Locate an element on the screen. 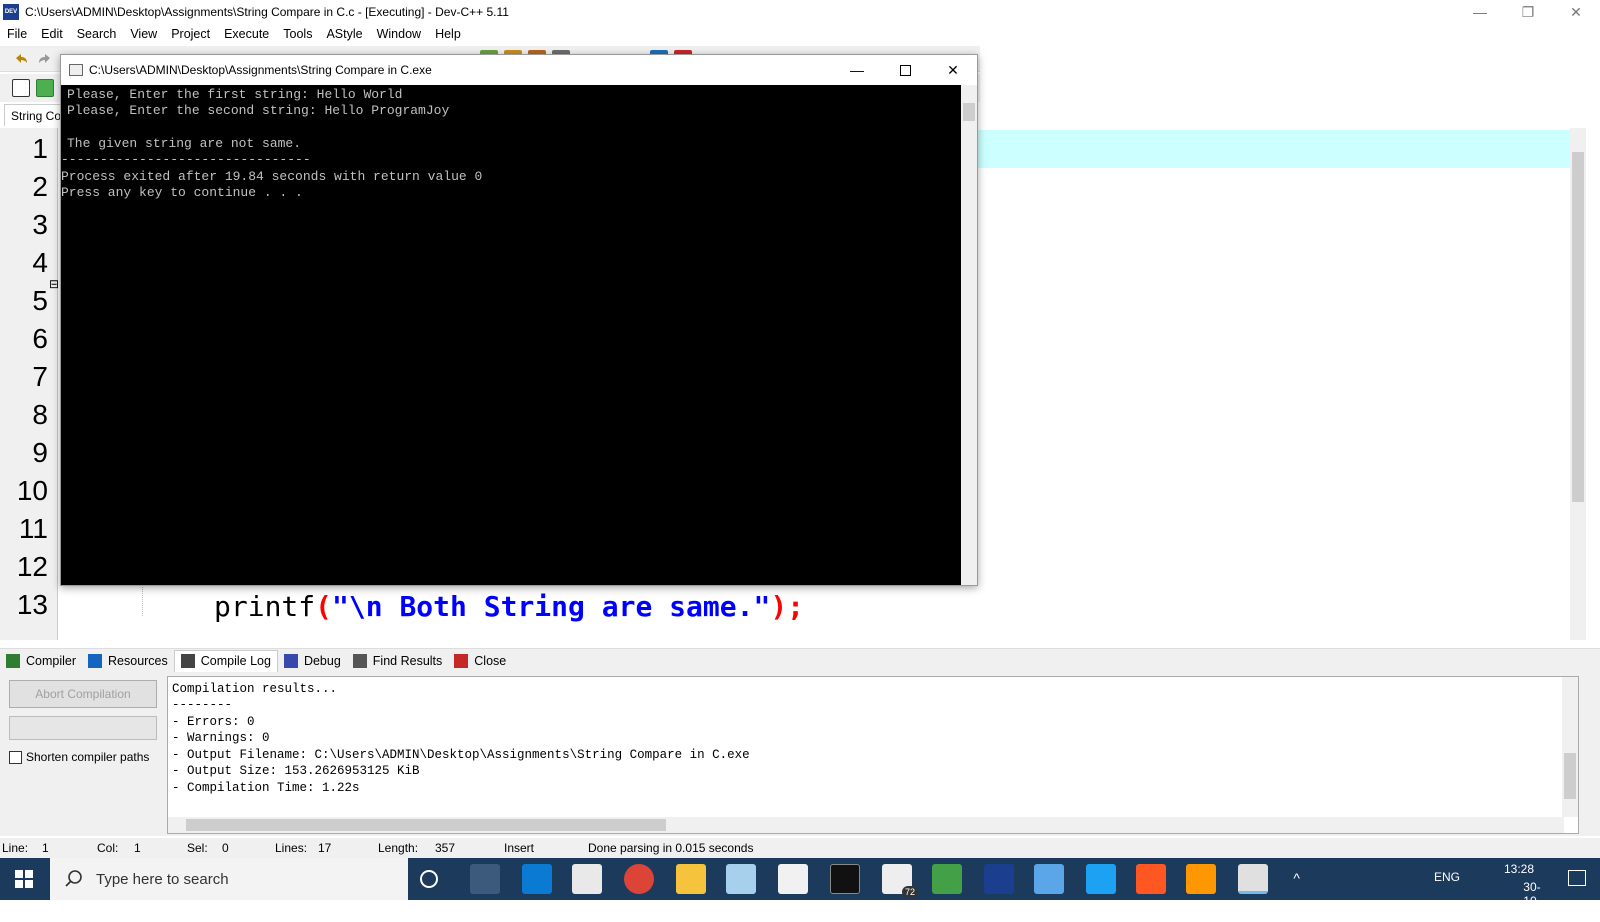 Image resolution: width=1600 pixels, height=922 pixels. grid-icon is located at coordinates (13, 660).